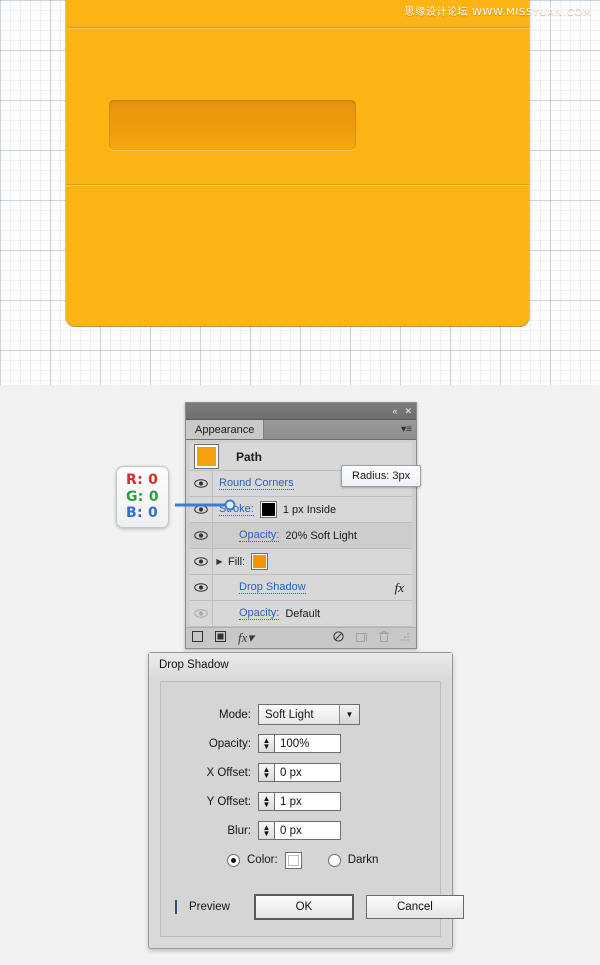  Describe the element at coordinates (349, 714) in the screenshot. I see `chevron-down-icon: ▼` at that location.